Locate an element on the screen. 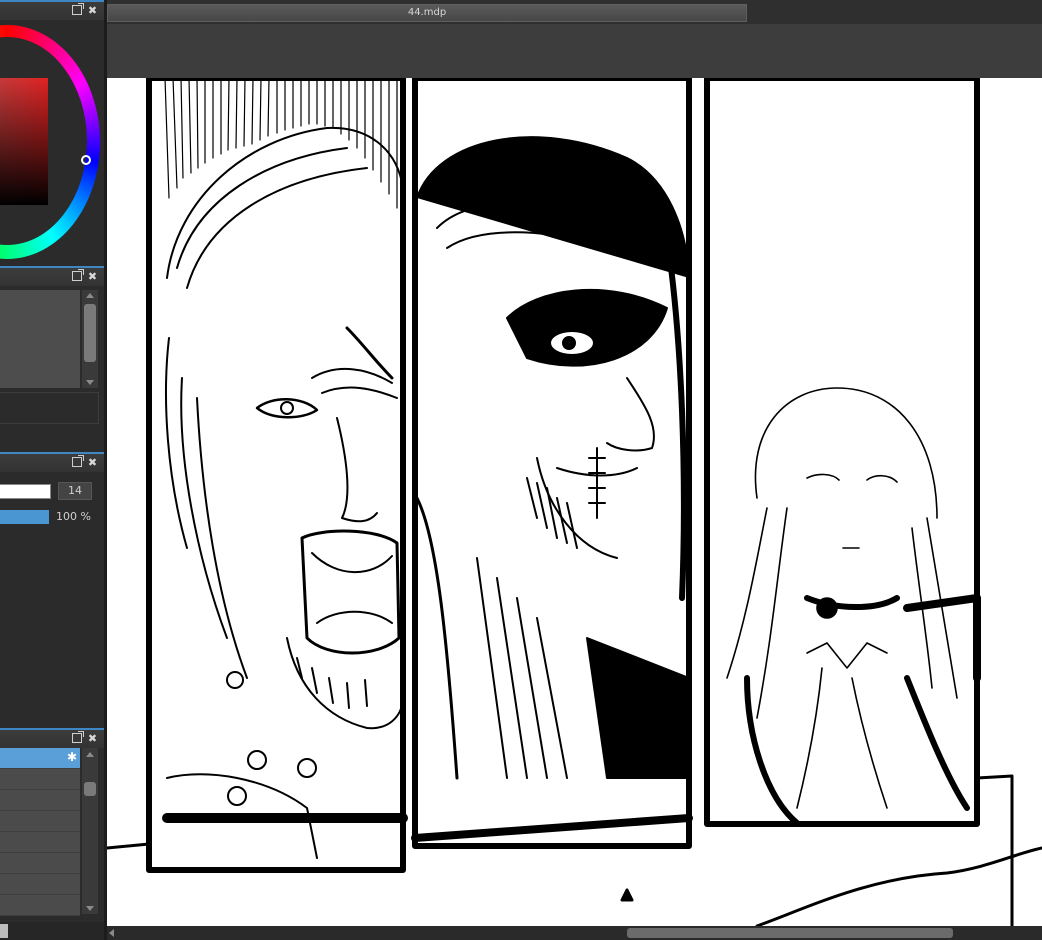 The image size is (1042, 940). layer-list: ✱ is located at coordinates (40, 832).